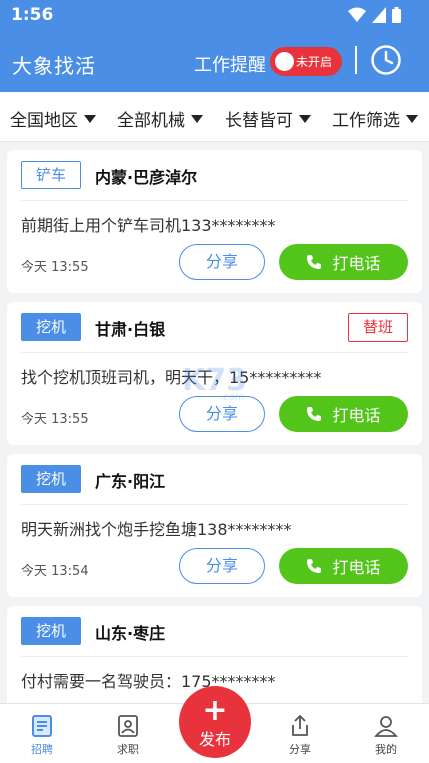 The image size is (429, 763). Describe the element at coordinates (51, 175) in the screenshot. I see `machine-tag: 铲车` at that location.